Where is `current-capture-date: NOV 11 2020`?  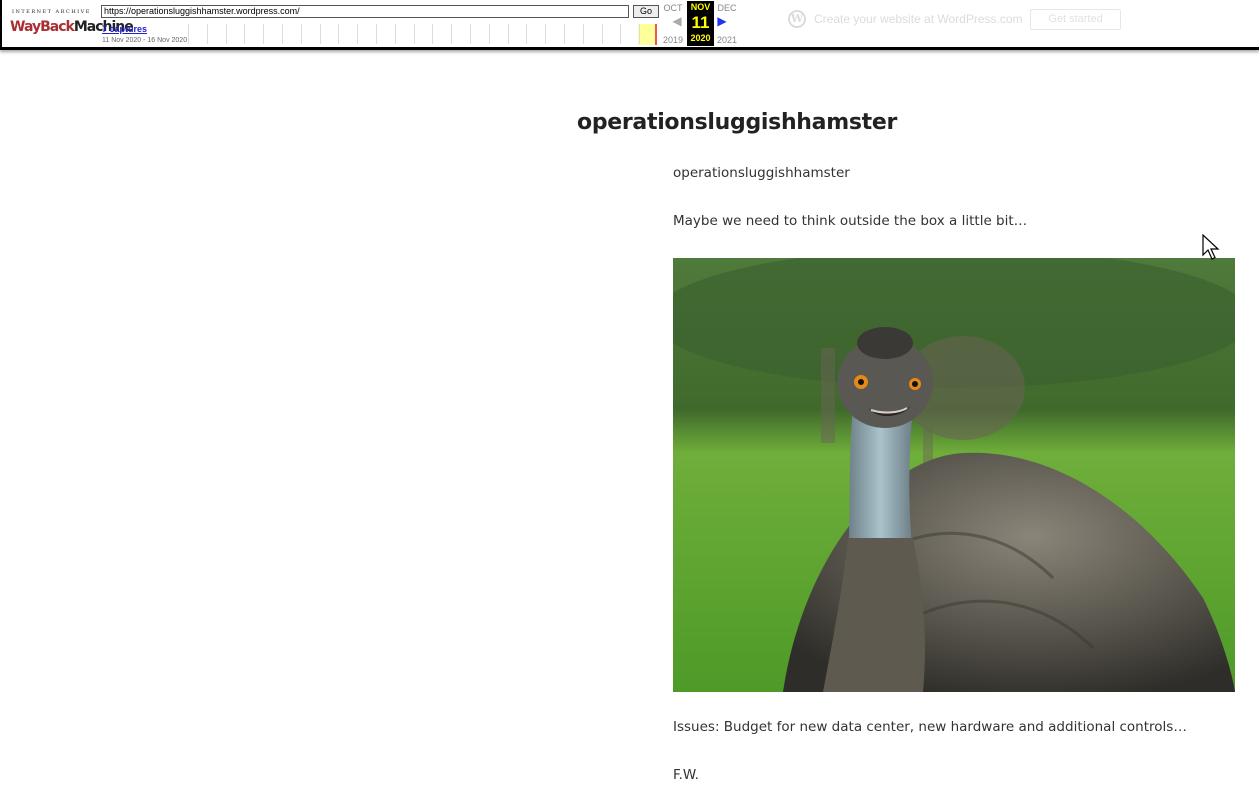 current-capture-date: NOV 11 2020 is located at coordinates (700, 23).